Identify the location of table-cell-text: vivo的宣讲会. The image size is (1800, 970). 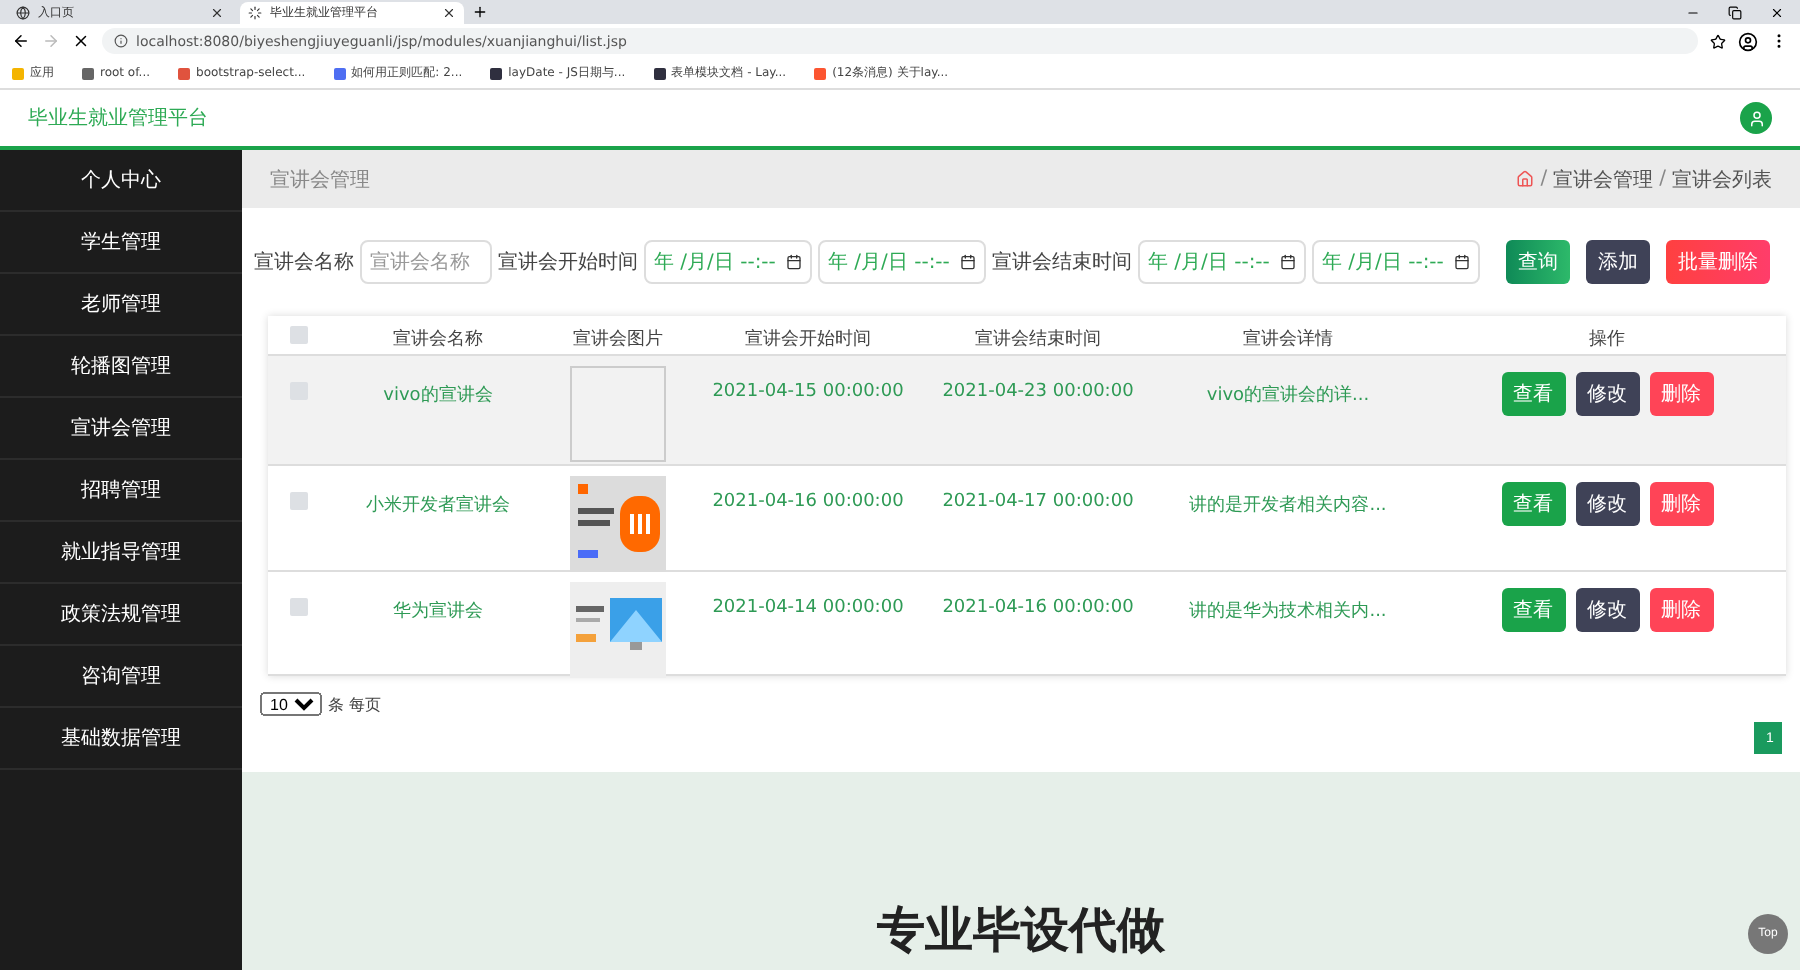
(438, 395).